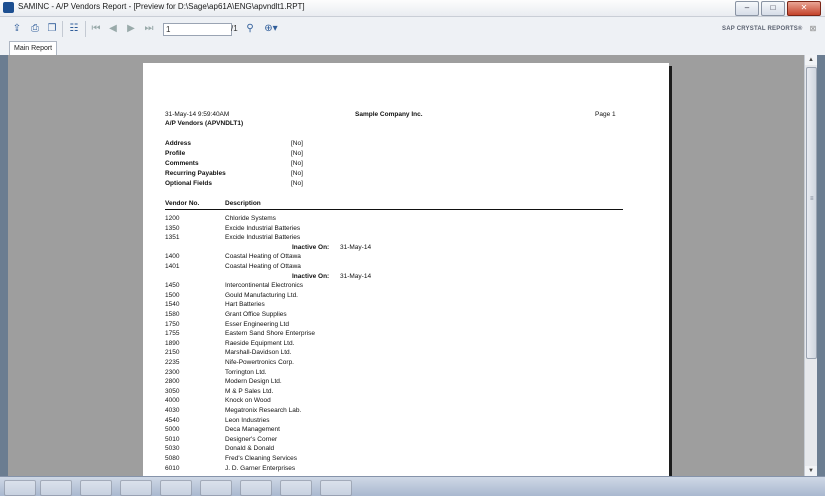 The image size is (825, 496). Describe the element at coordinates (811, 213) in the screenshot. I see `scroll-thumb: ≡` at that location.